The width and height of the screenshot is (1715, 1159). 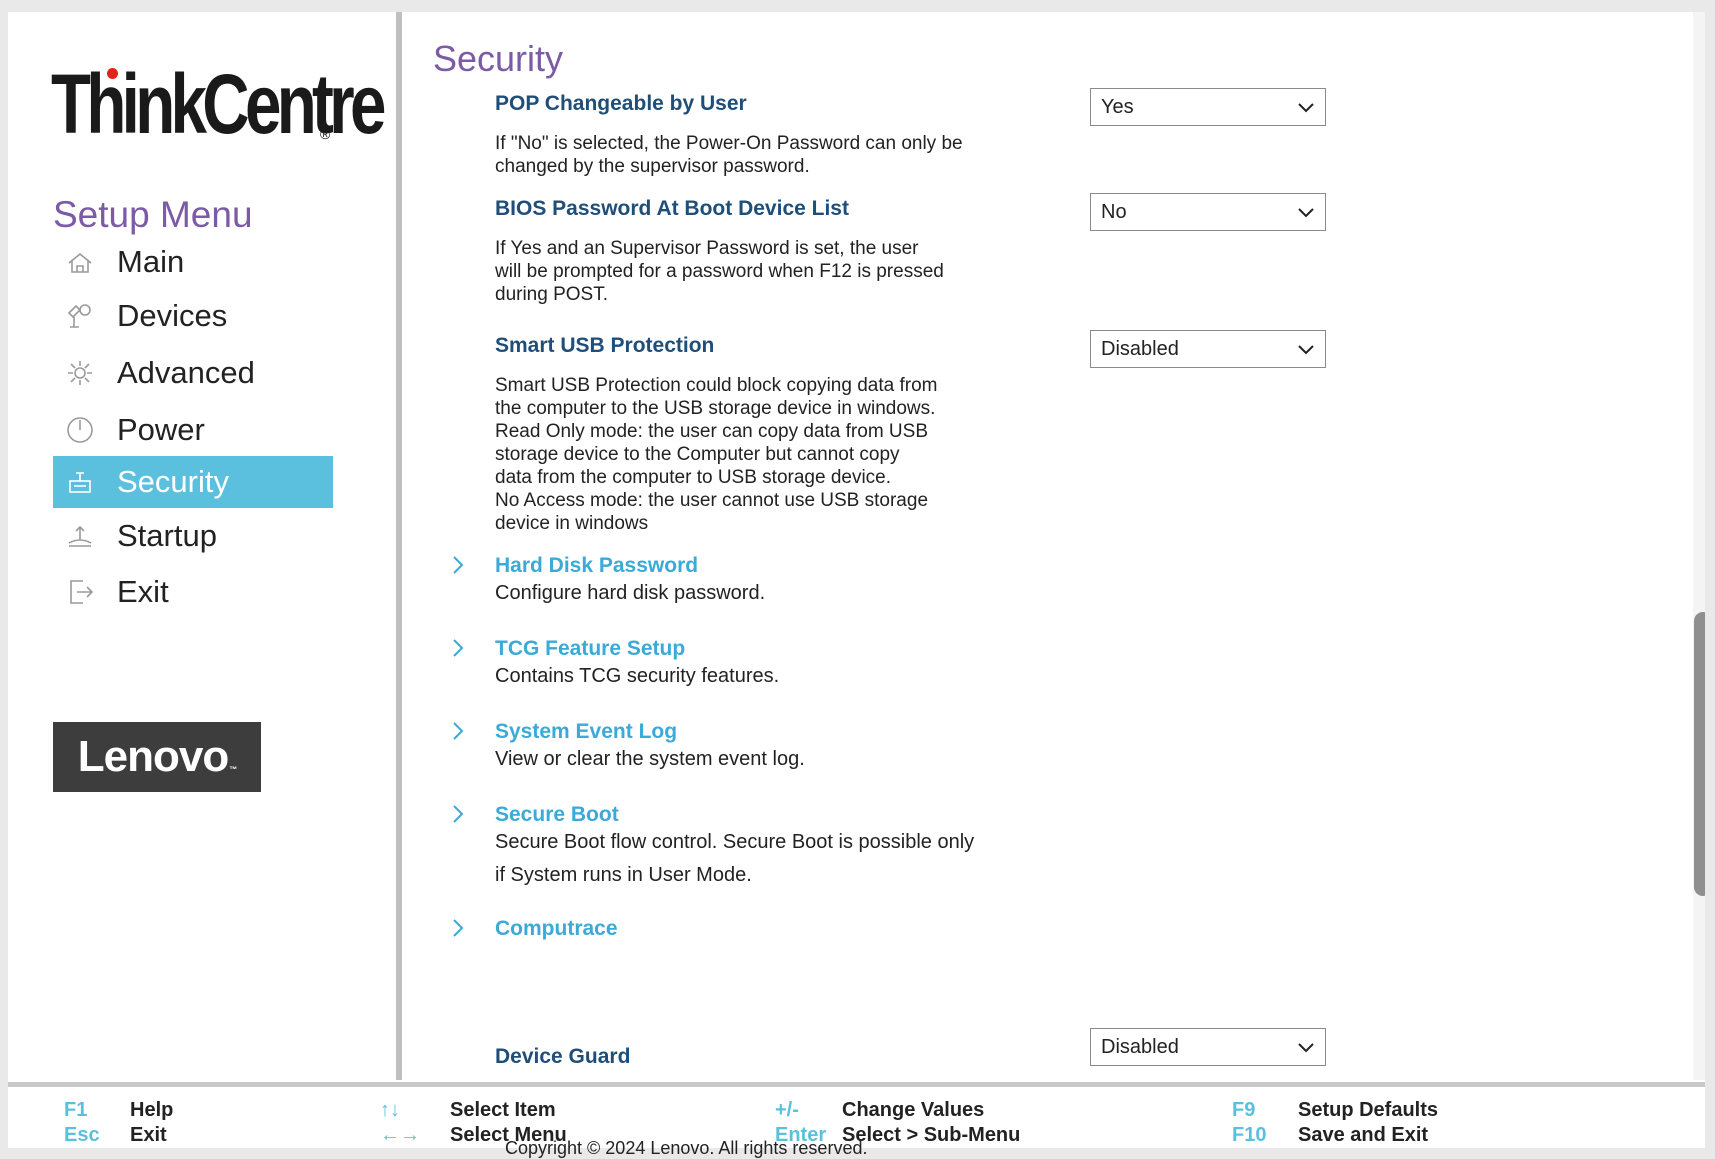 What do you see at coordinates (1368, 1110) in the screenshot?
I see `key-f9-desc: Setup Defaults` at bounding box center [1368, 1110].